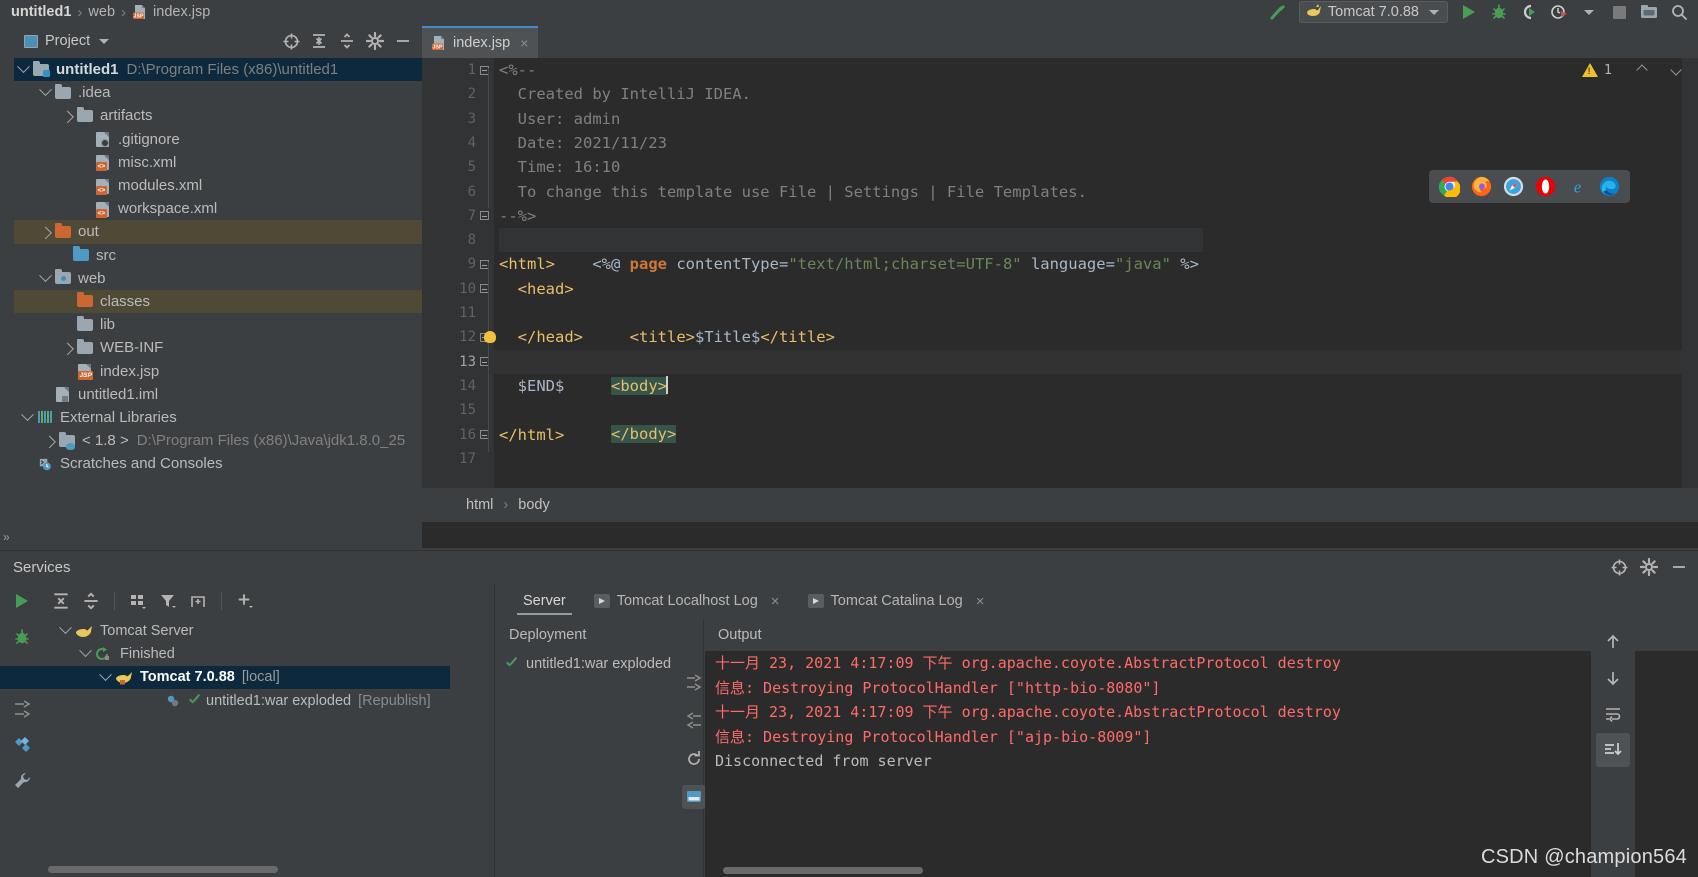  Describe the element at coordinates (41, 12) in the screenshot. I see `breadcrumb-item-project: untitled1` at that location.